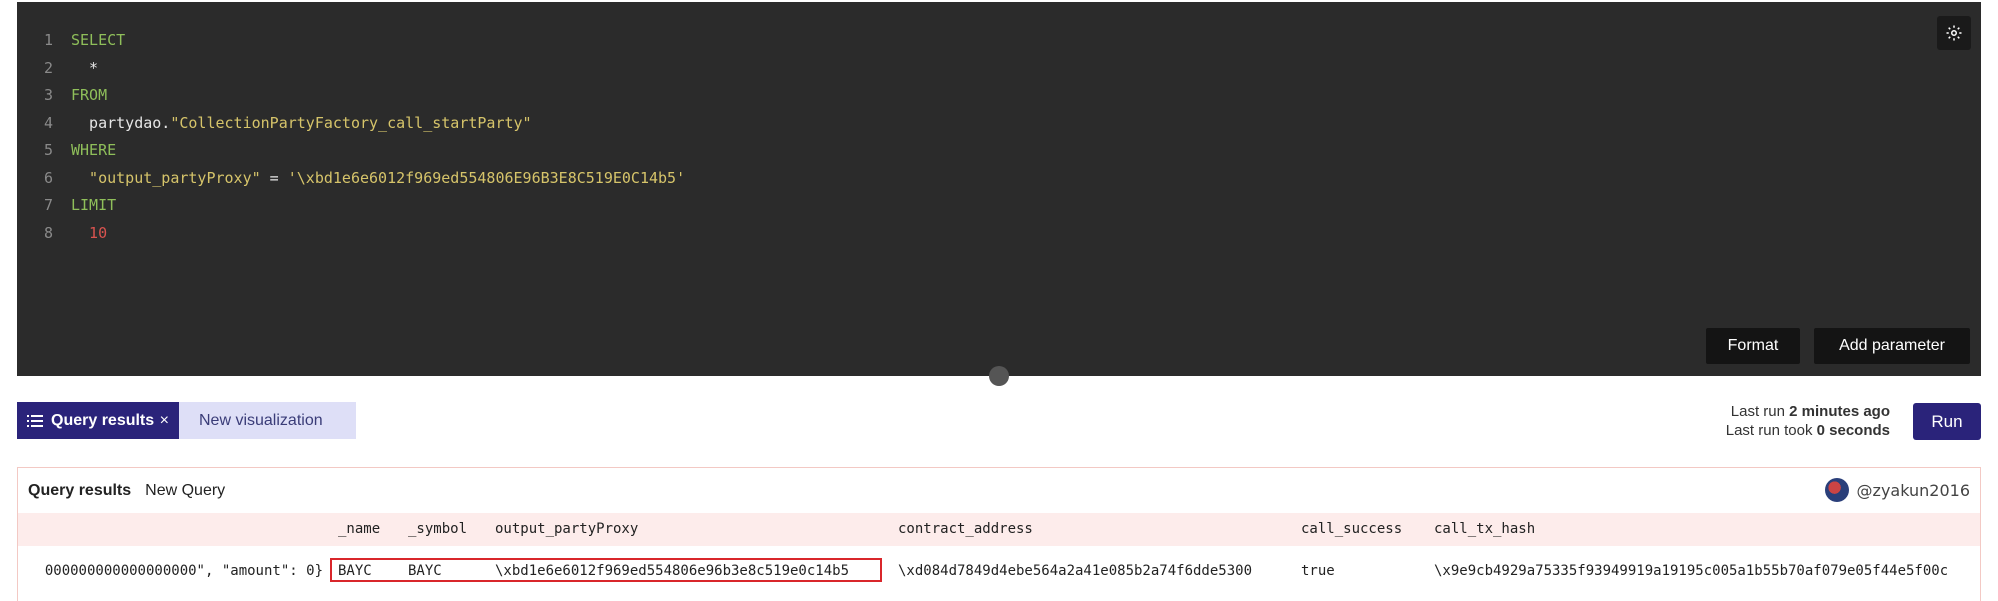 The image size is (1998, 601). Describe the element at coordinates (1760, 411) in the screenshot. I see `last-run-label: Last run` at that location.